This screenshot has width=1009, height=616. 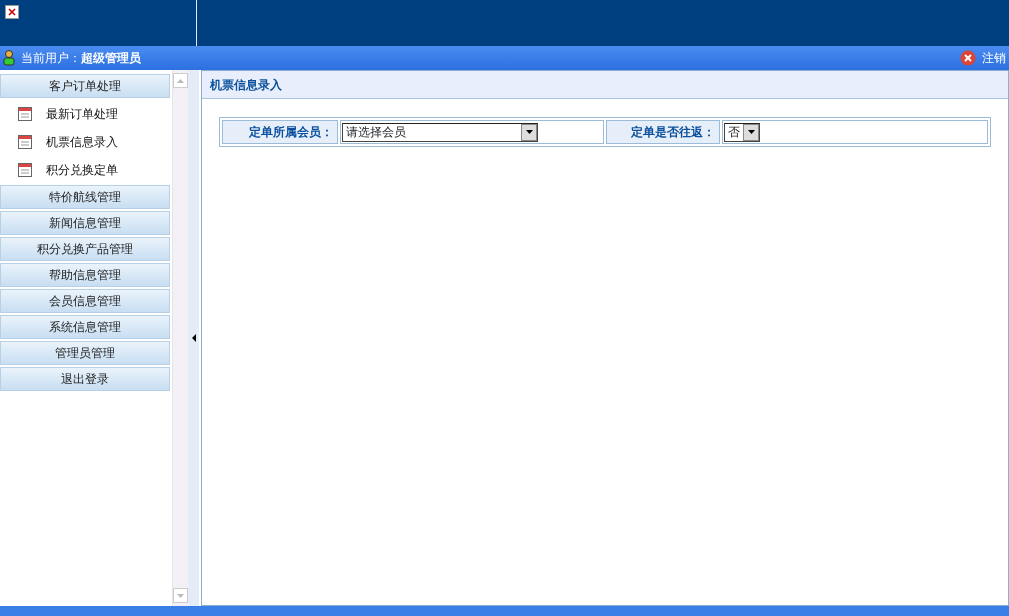 I want to click on sidebar-link: 最新订单处理, so click(x=82, y=114).